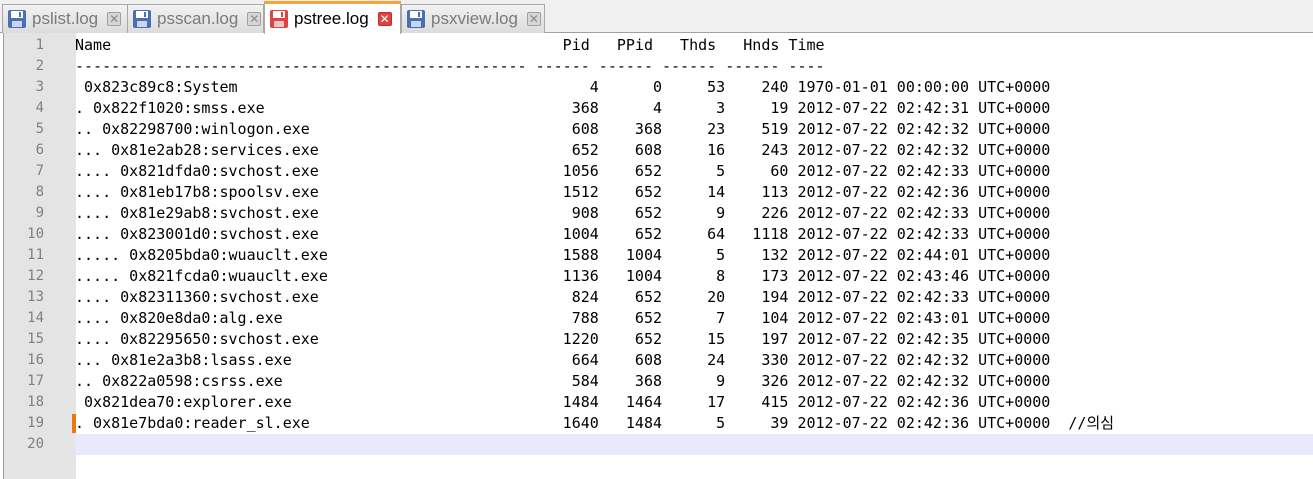 The width and height of the screenshot is (1313, 479). What do you see at coordinates (694, 444) in the screenshot?
I see `current-line-highlight` at bounding box center [694, 444].